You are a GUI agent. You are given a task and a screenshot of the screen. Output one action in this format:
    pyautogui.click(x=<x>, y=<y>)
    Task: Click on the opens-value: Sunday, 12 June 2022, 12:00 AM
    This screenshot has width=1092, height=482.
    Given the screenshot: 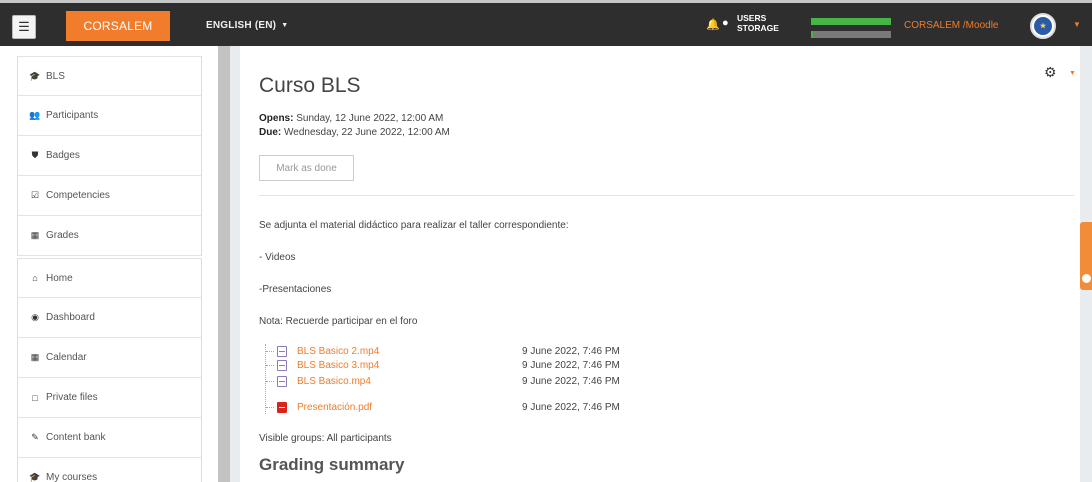 What is the action you would take?
    pyautogui.click(x=368, y=118)
    